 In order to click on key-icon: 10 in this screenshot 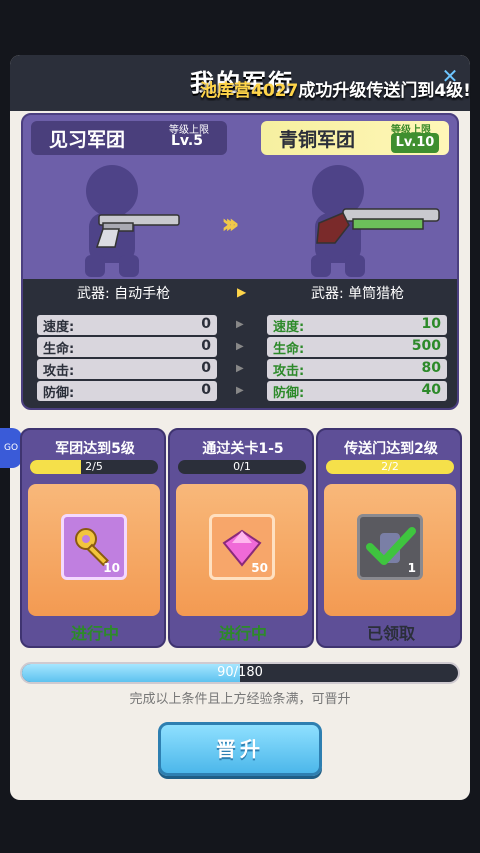, I will do `click(94, 547)`.